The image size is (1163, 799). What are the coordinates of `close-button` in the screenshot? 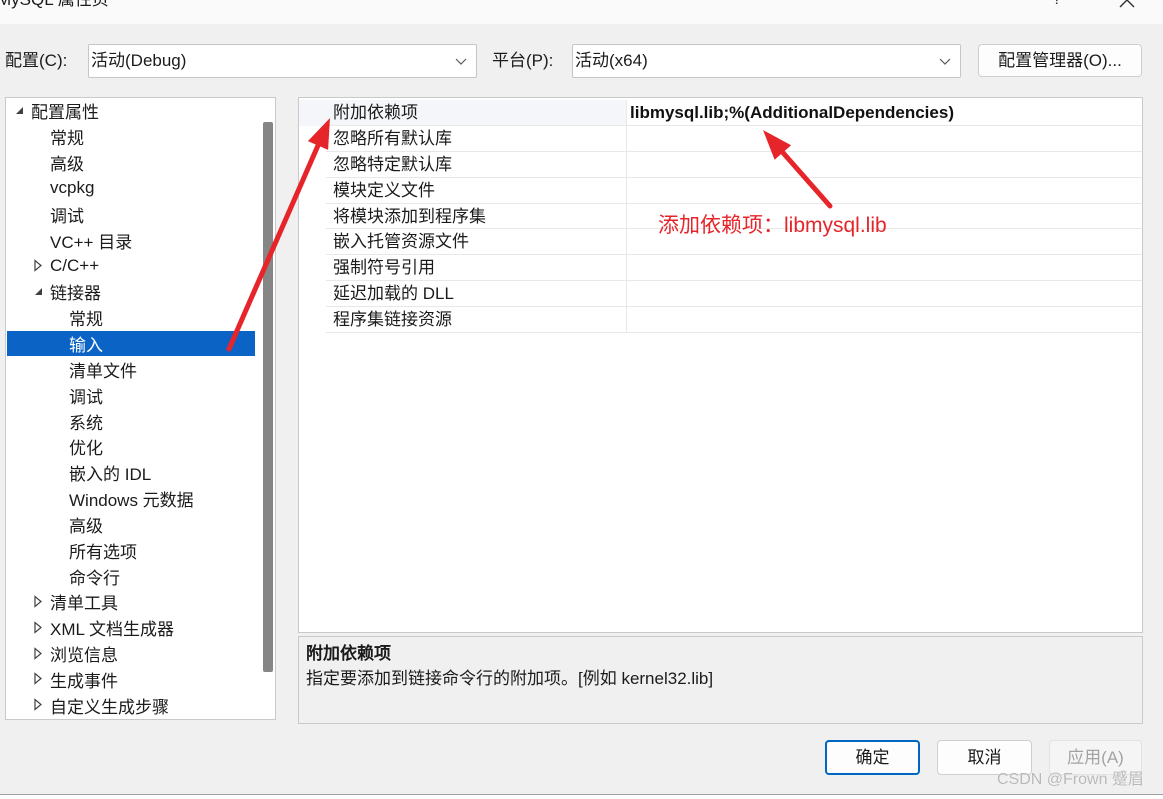 It's located at (1128, 7).